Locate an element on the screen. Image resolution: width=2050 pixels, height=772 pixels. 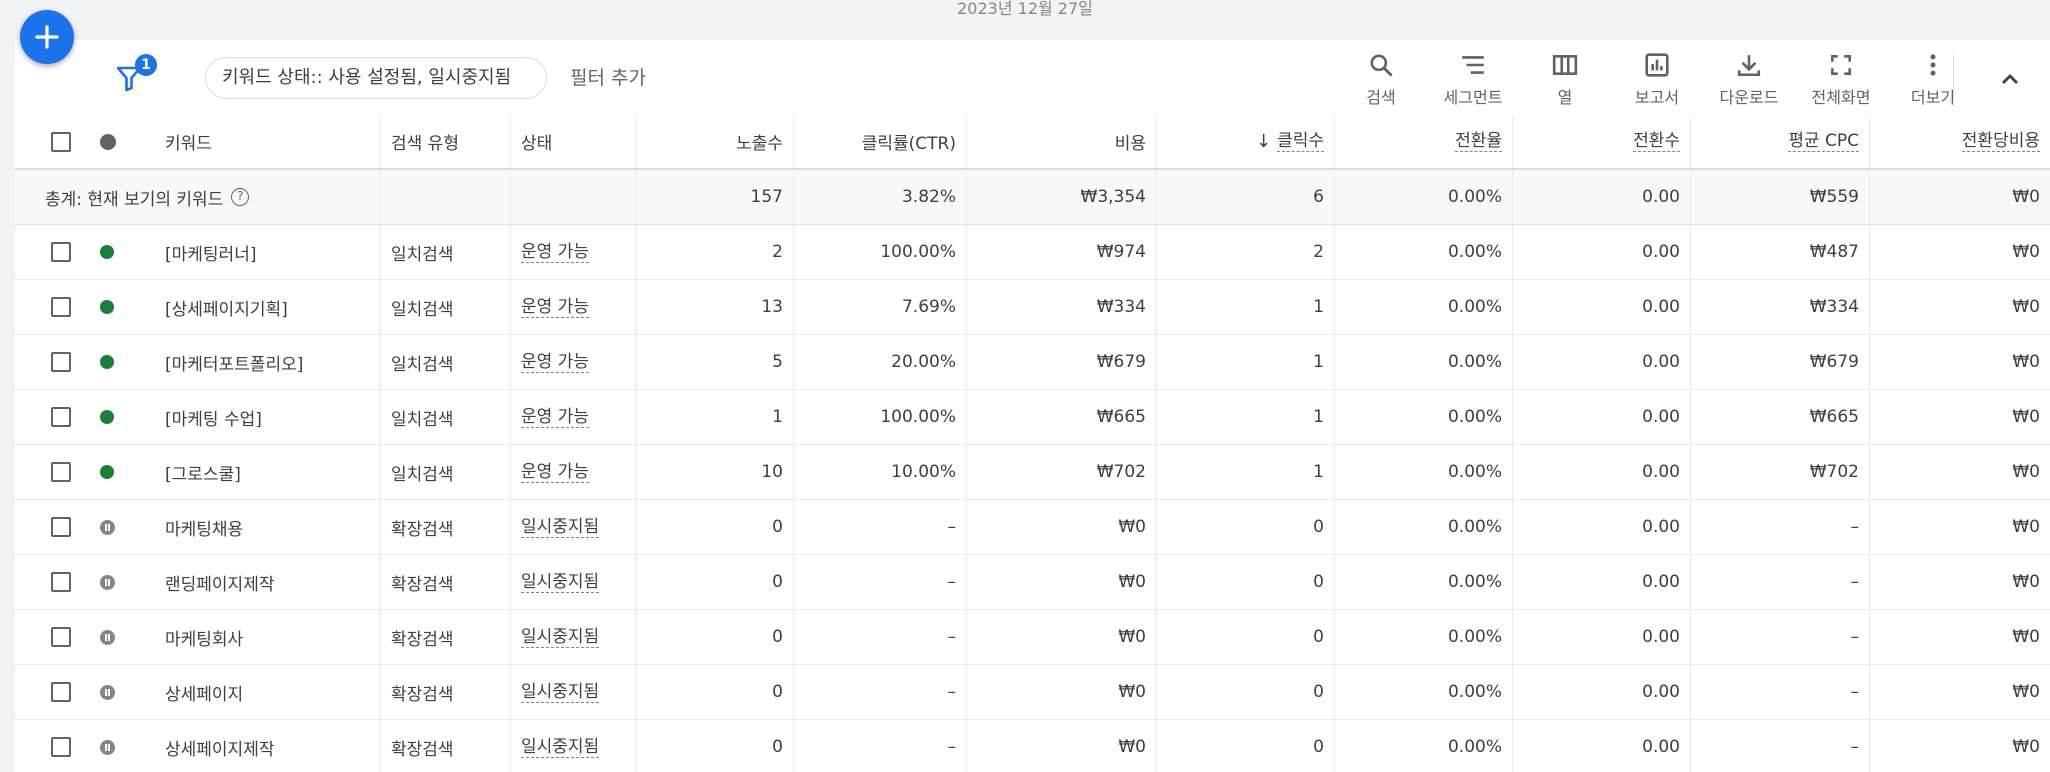
help-icon: ? is located at coordinates (240, 197).